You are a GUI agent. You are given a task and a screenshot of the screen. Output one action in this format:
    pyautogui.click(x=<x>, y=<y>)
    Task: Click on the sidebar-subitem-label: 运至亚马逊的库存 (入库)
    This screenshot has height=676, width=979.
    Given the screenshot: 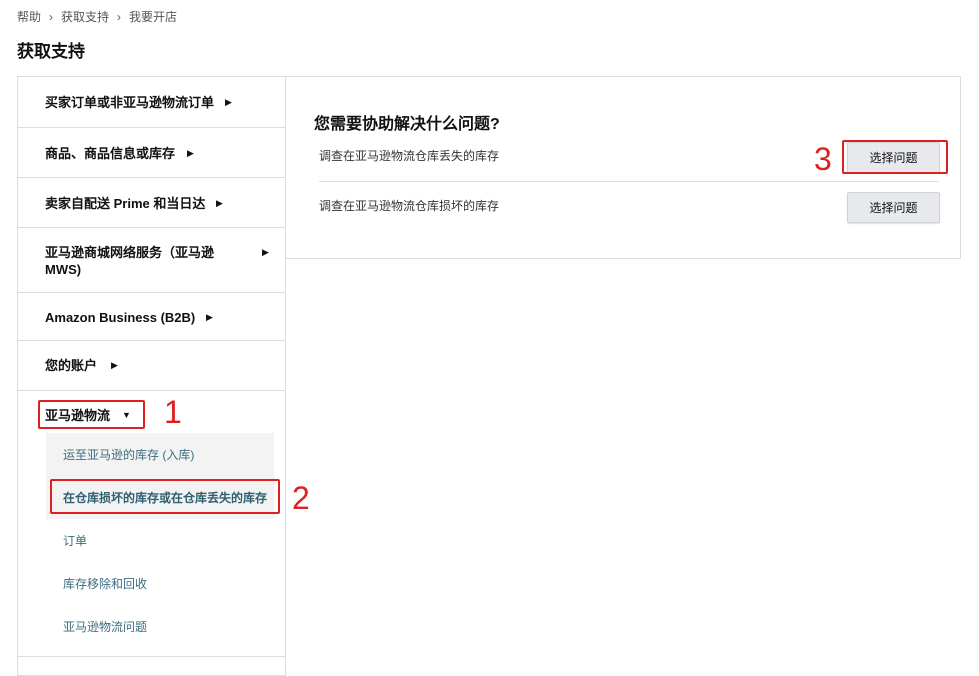 What is the action you would take?
    pyautogui.click(x=129, y=455)
    